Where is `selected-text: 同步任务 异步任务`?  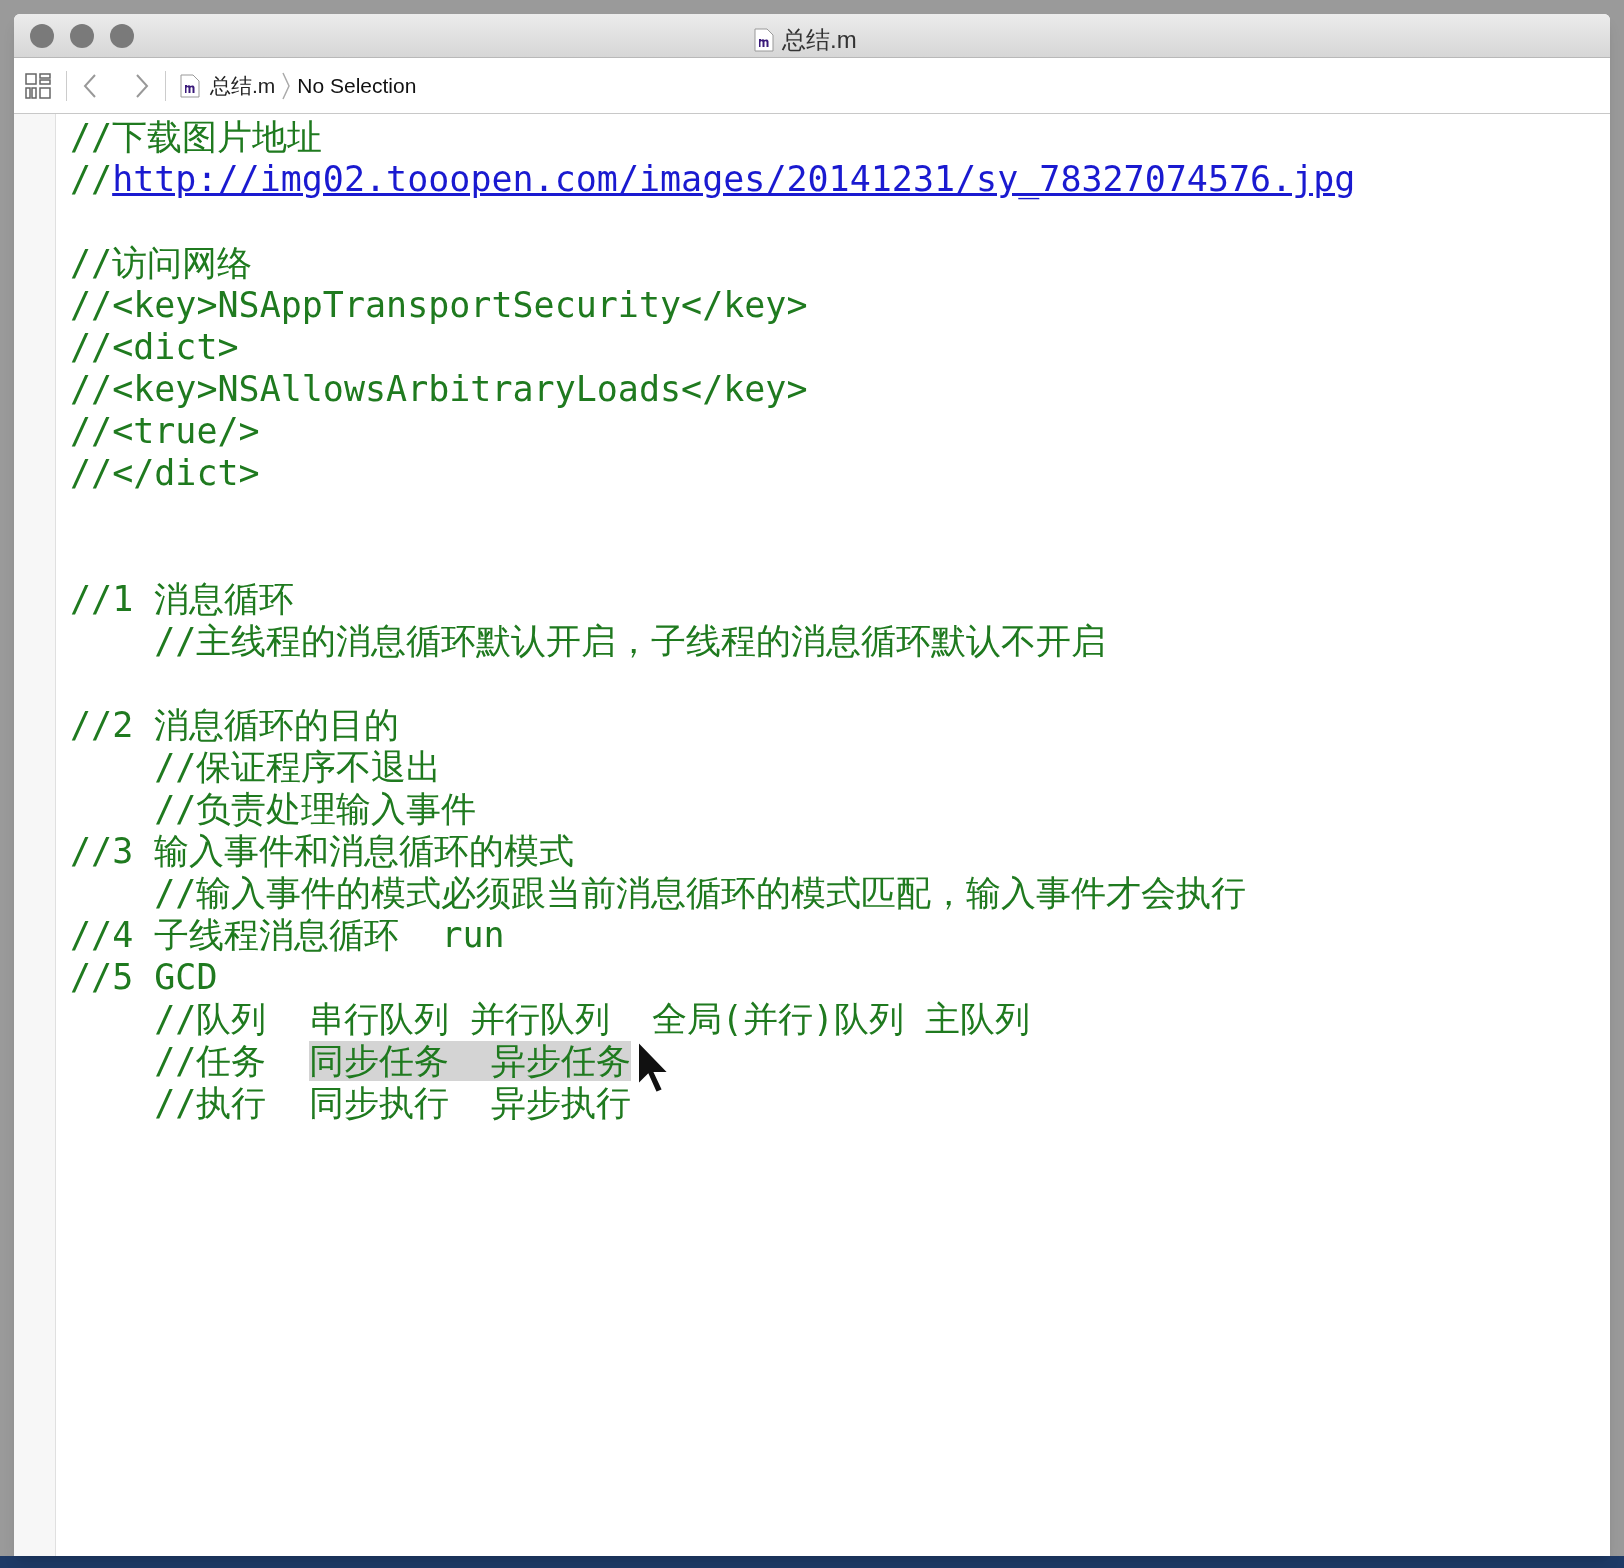 selected-text: 同步任务 异步任务 is located at coordinates (469, 1061).